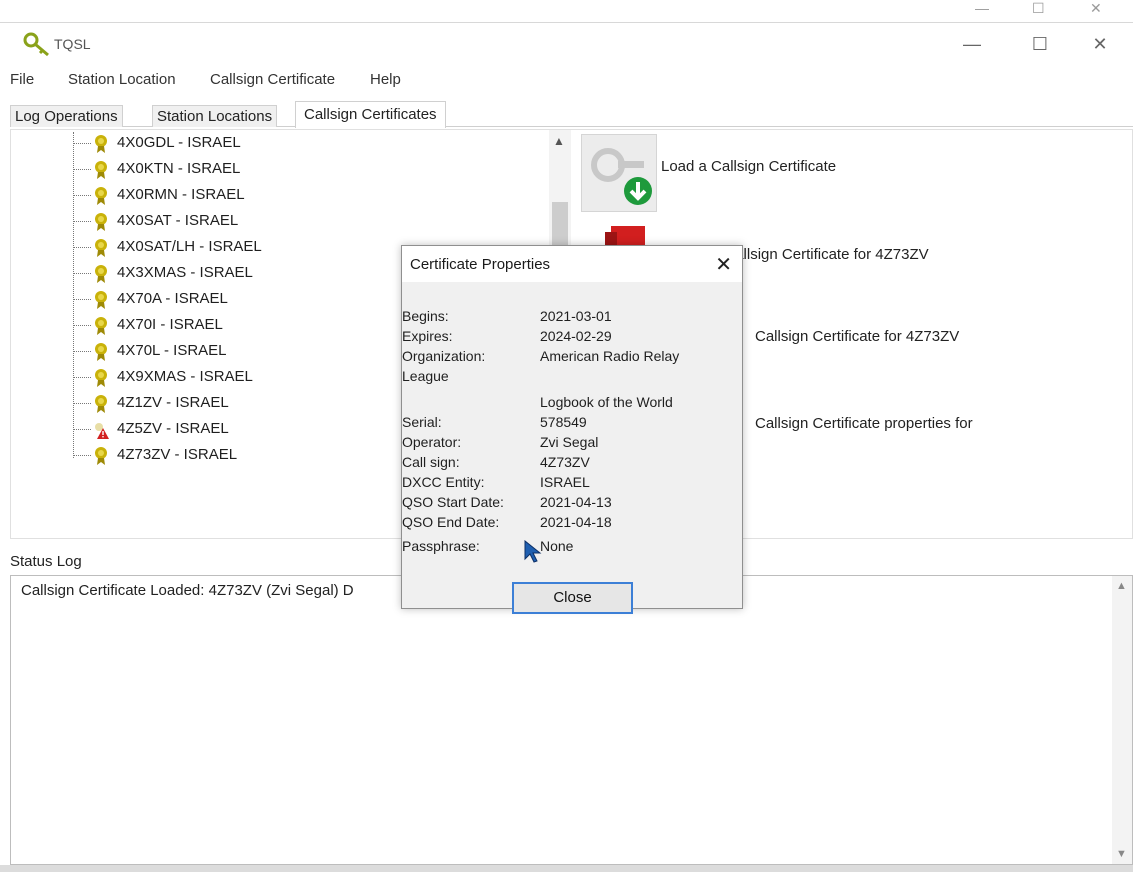  What do you see at coordinates (451, 522) in the screenshot?
I see `qso-end-label: QSO End Date:` at bounding box center [451, 522].